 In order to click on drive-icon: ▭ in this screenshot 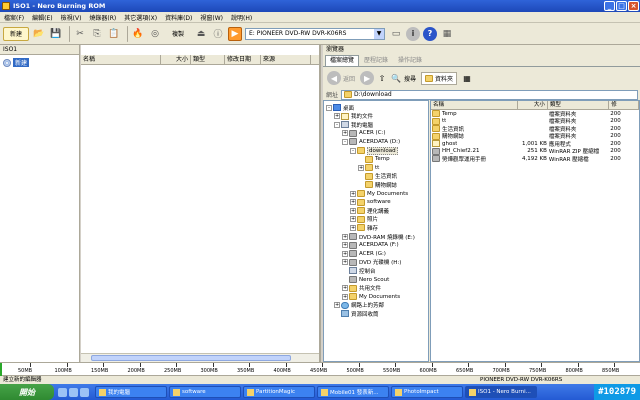, I will do `click(396, 34)`.